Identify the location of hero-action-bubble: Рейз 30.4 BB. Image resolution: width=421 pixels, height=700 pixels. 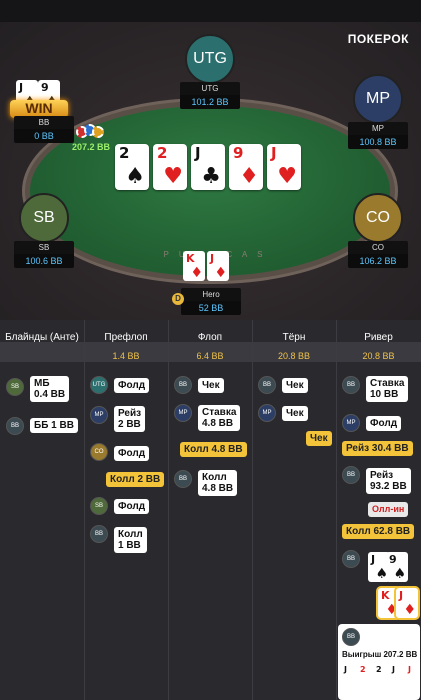
(377, 448).